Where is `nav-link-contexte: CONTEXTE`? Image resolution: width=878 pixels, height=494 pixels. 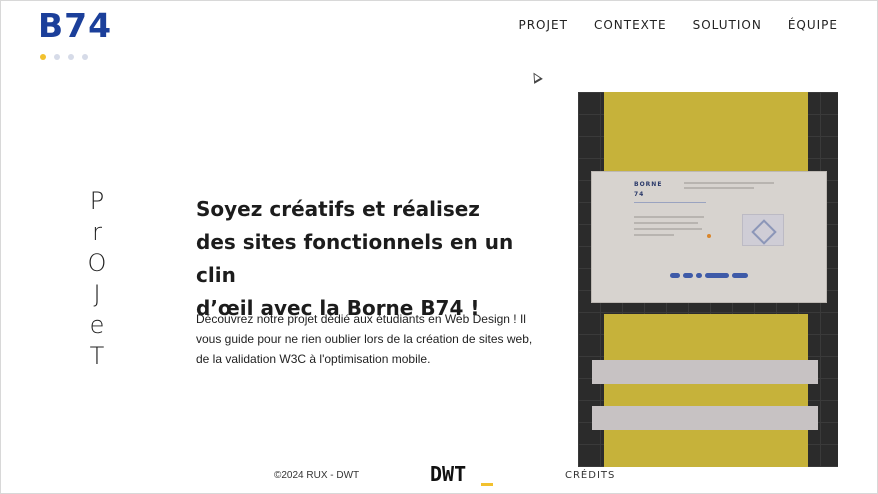 nav-link-contexte: CONTEXTE is located at coordinates (630, 25).